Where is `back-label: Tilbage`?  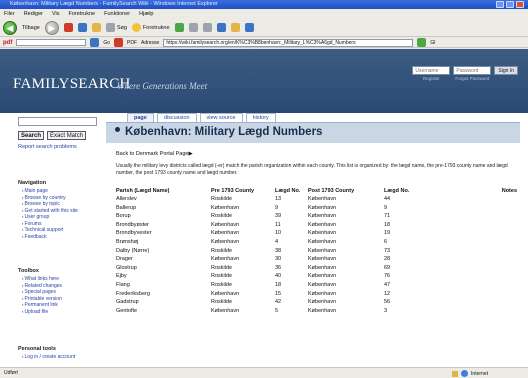
back-label: Tilbage is located at coordinates (31, 27).